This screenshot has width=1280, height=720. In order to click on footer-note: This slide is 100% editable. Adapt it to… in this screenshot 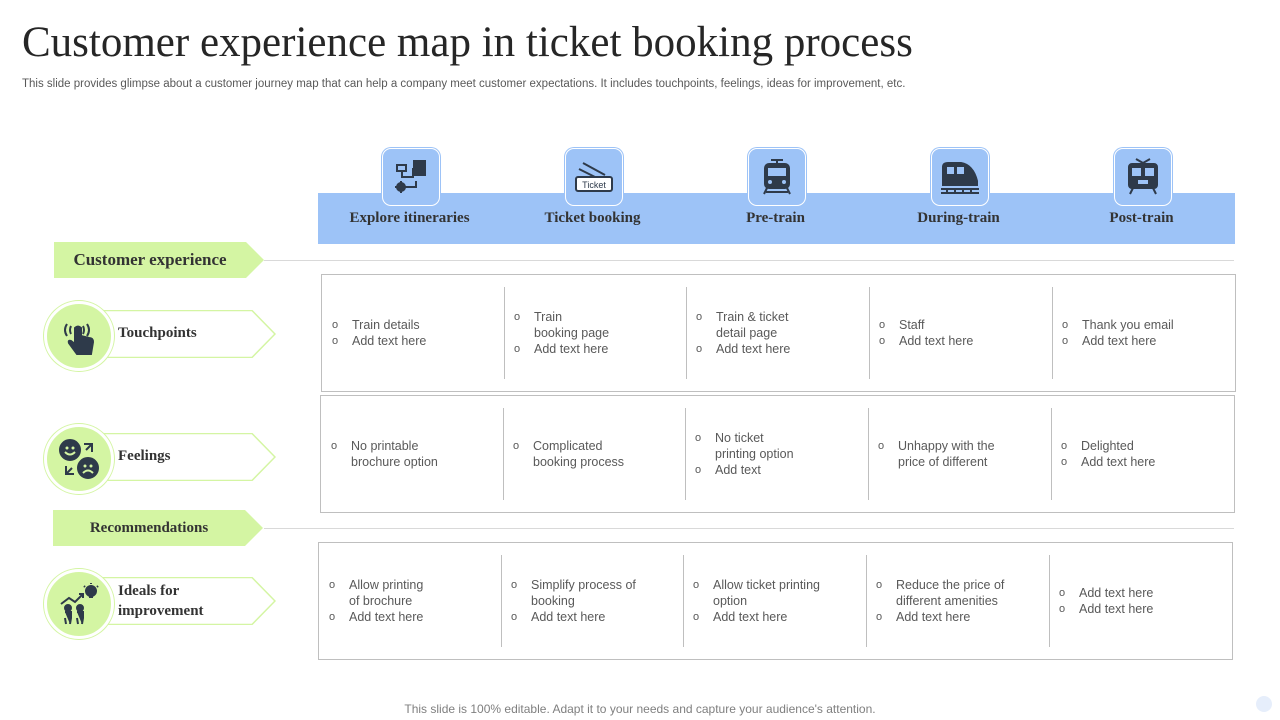, I will do `click(640, 709)`.